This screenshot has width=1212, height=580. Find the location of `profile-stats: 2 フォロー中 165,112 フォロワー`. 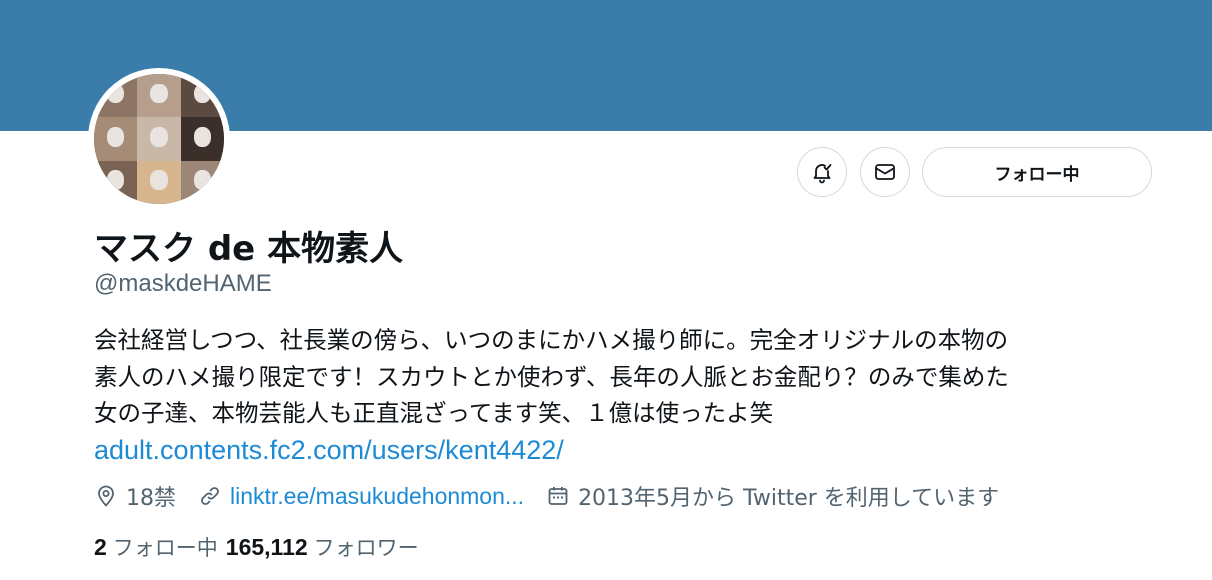

profile-stats: 2 フォロー中 165,112 フォロワー is located at coordinates (260, 547).